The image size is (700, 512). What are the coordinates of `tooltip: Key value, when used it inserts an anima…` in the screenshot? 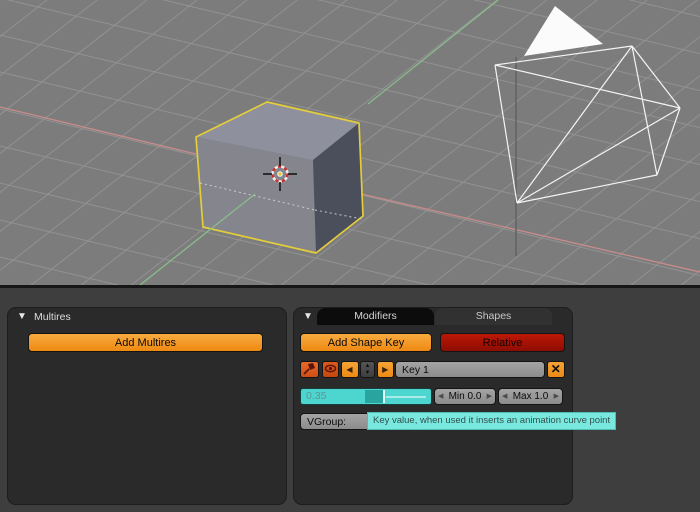 It's located at (492, 421).